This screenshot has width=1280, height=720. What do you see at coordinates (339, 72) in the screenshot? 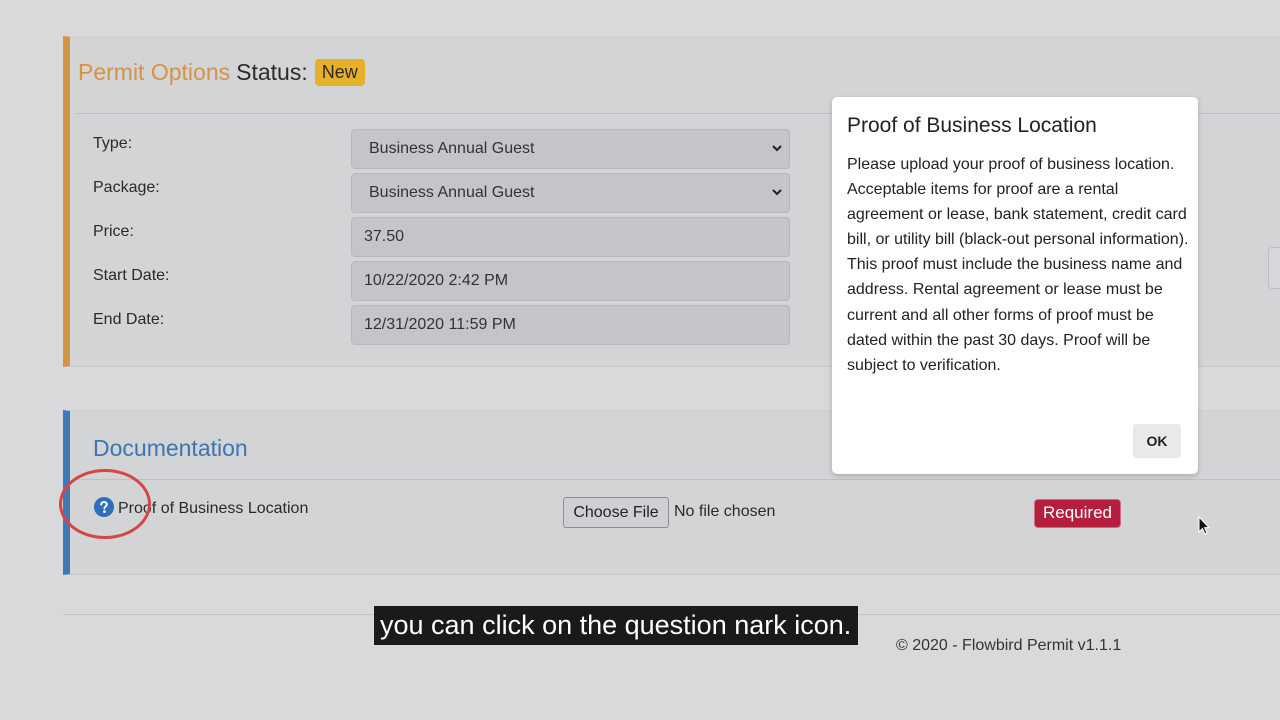
I see `status-badge: New` at bounding box center [339, 72].